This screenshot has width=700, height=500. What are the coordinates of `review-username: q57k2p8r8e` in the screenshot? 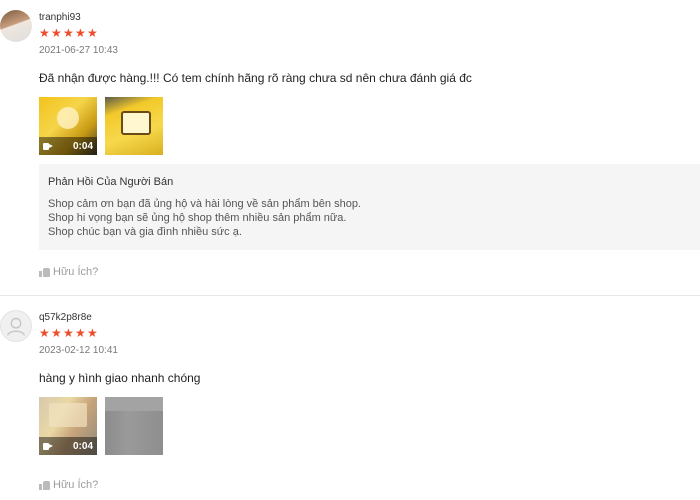 It's located at (65, 317).